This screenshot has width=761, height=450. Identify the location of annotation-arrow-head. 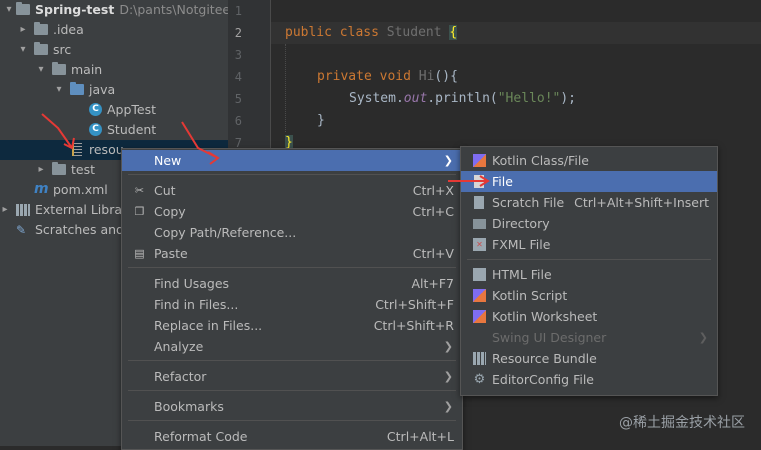
(213, 158).